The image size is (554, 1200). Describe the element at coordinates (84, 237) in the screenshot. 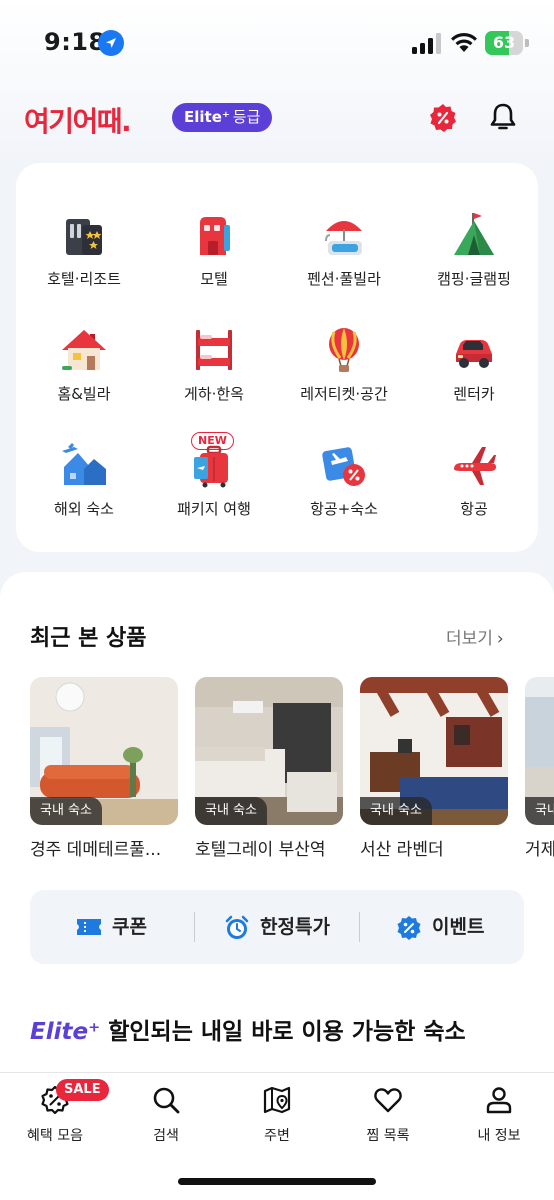

I see `hotel-icon` at that location.